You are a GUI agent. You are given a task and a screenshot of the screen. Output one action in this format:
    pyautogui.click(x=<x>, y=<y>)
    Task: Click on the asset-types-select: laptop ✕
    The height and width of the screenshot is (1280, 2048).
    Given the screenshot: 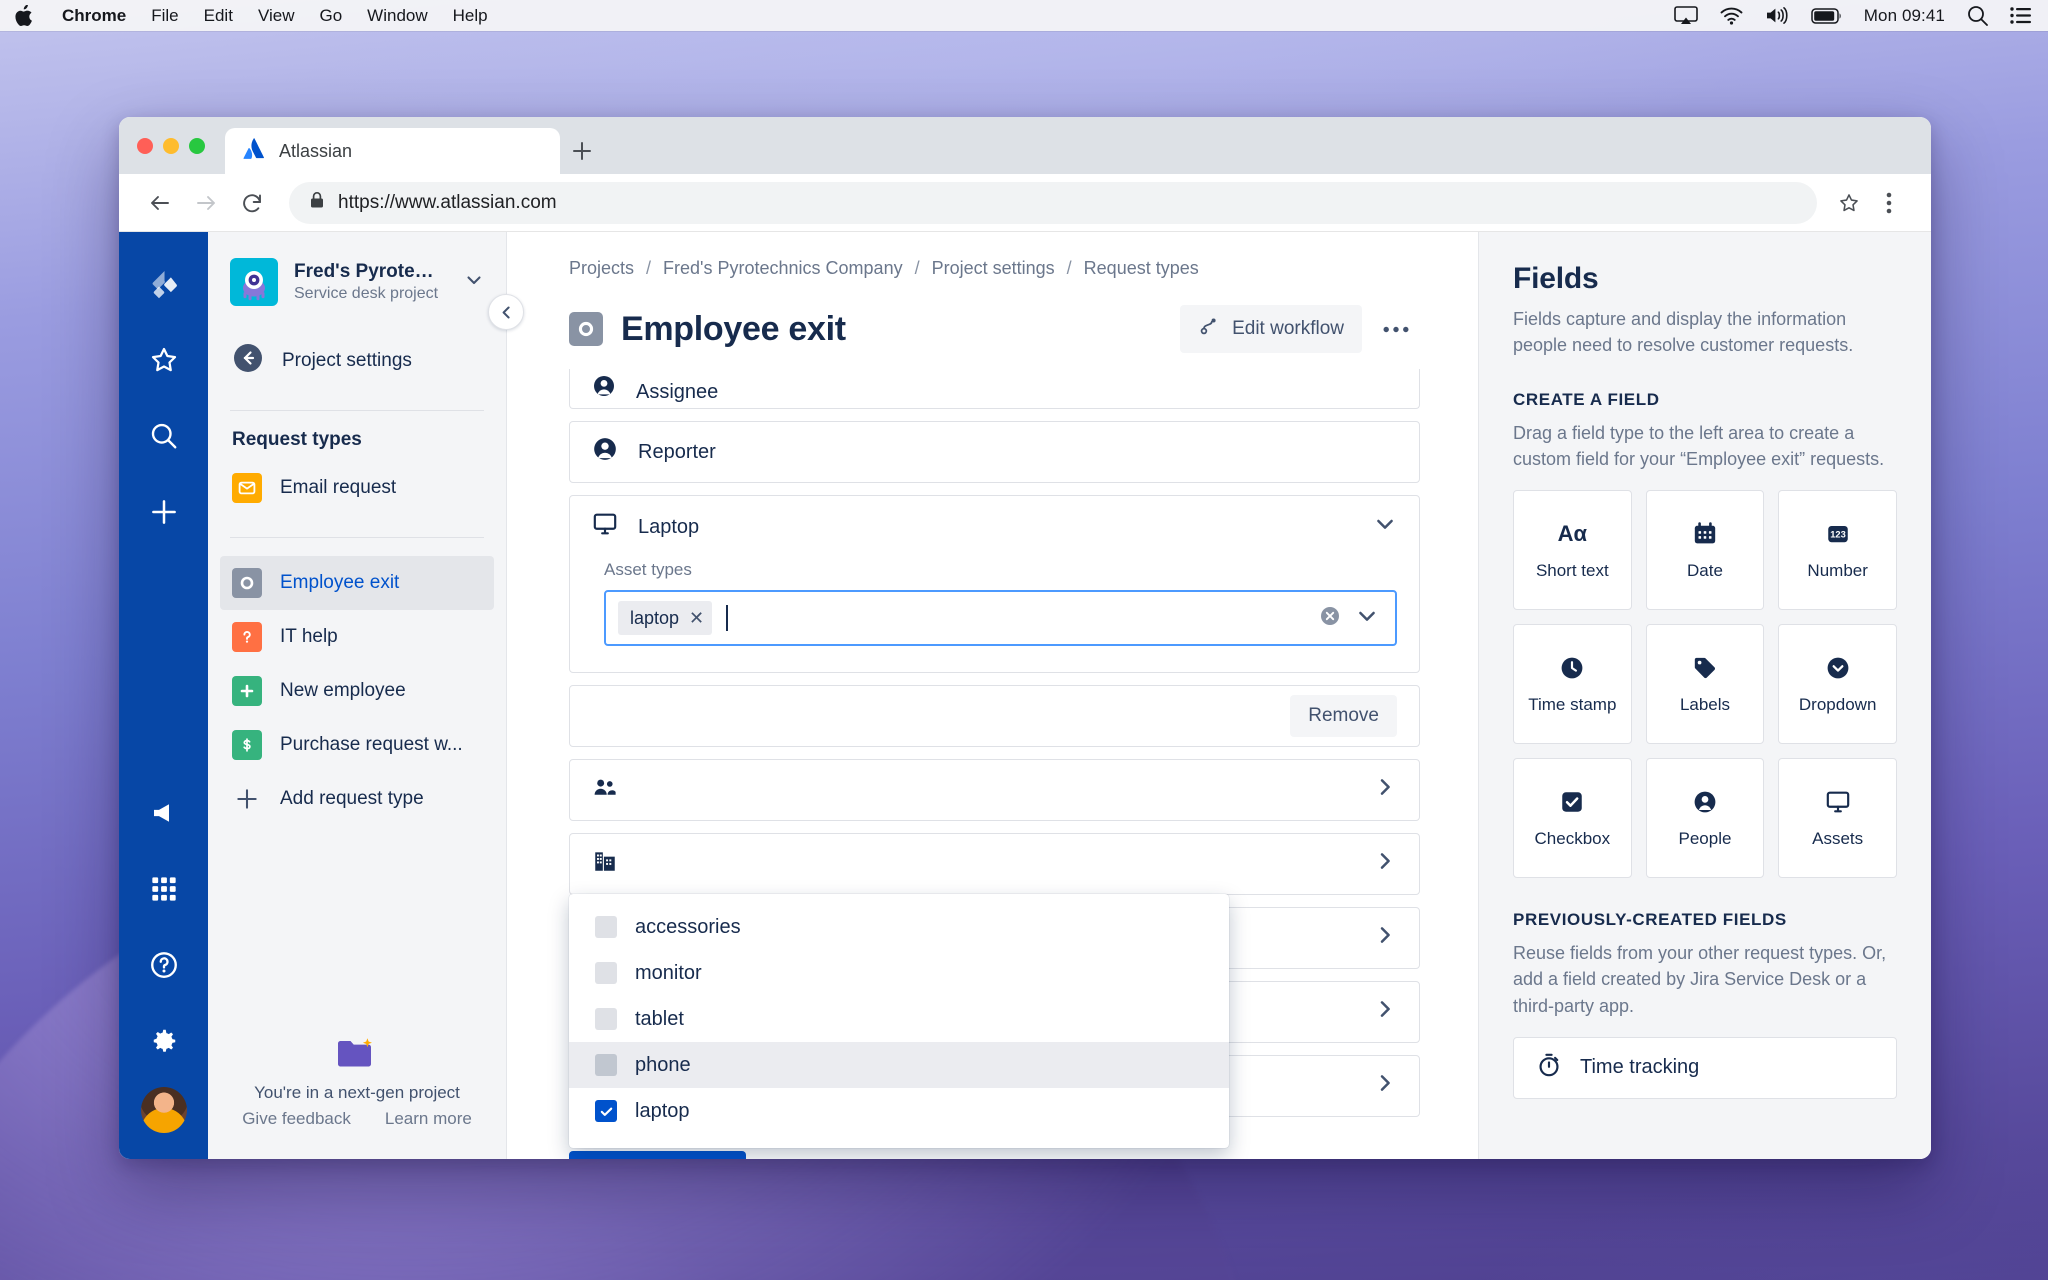 What is the action you would take?
    pyautogui.click(x=1000, y=618)
    